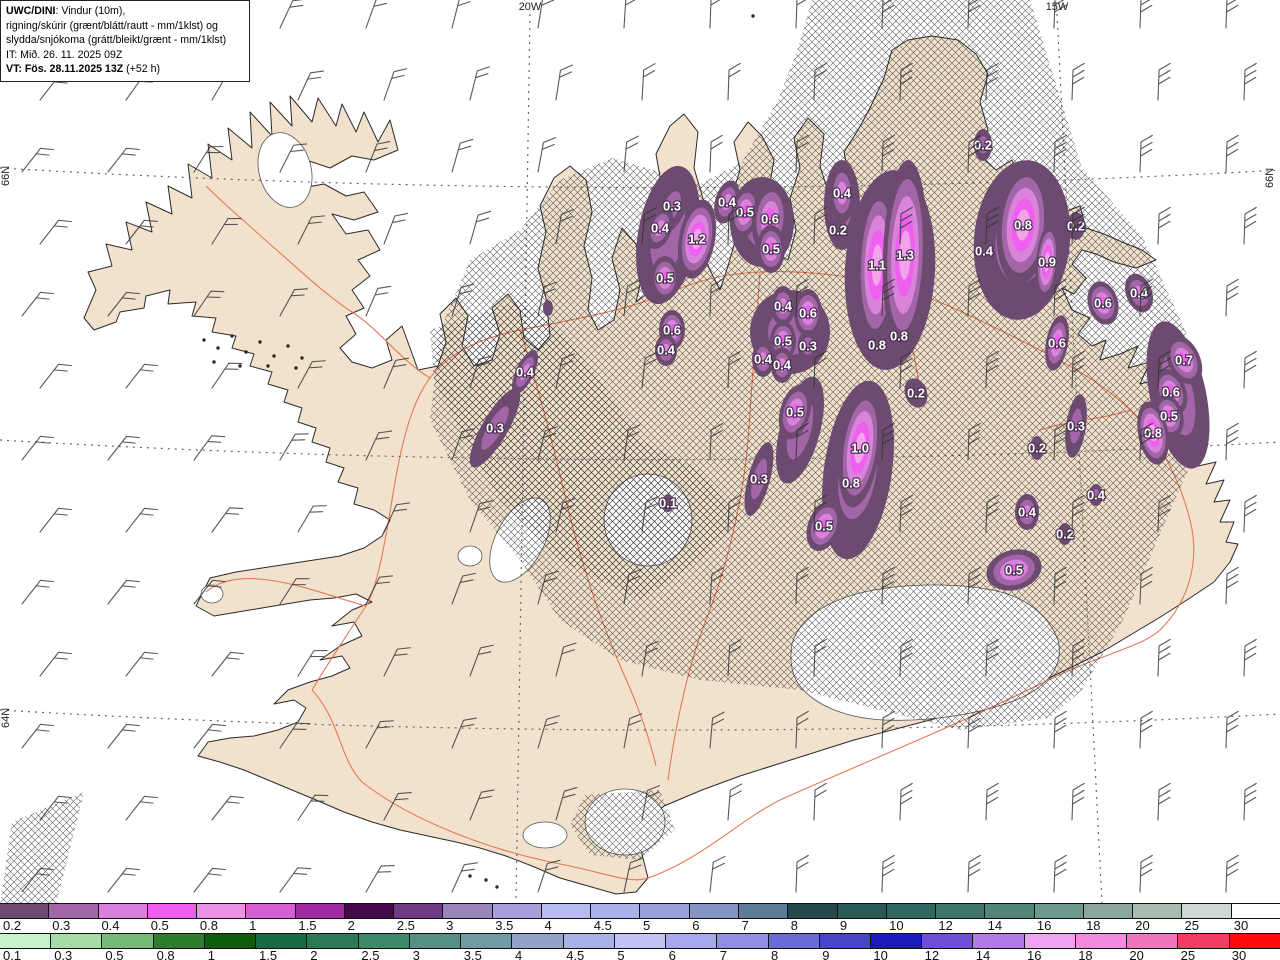 This screenshot has height=960, width=1280. What do you see at coordinates (12, 954) in the screenshot?
I see `colorbar-tick-label: 0.1` at bounding box center [12, 954].